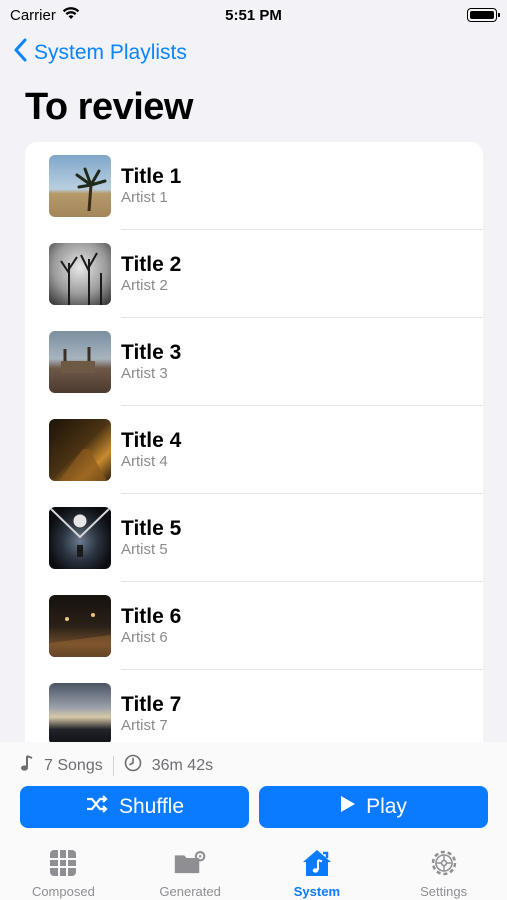  I want to click on tab-settings: Settings, so click(443, 872).